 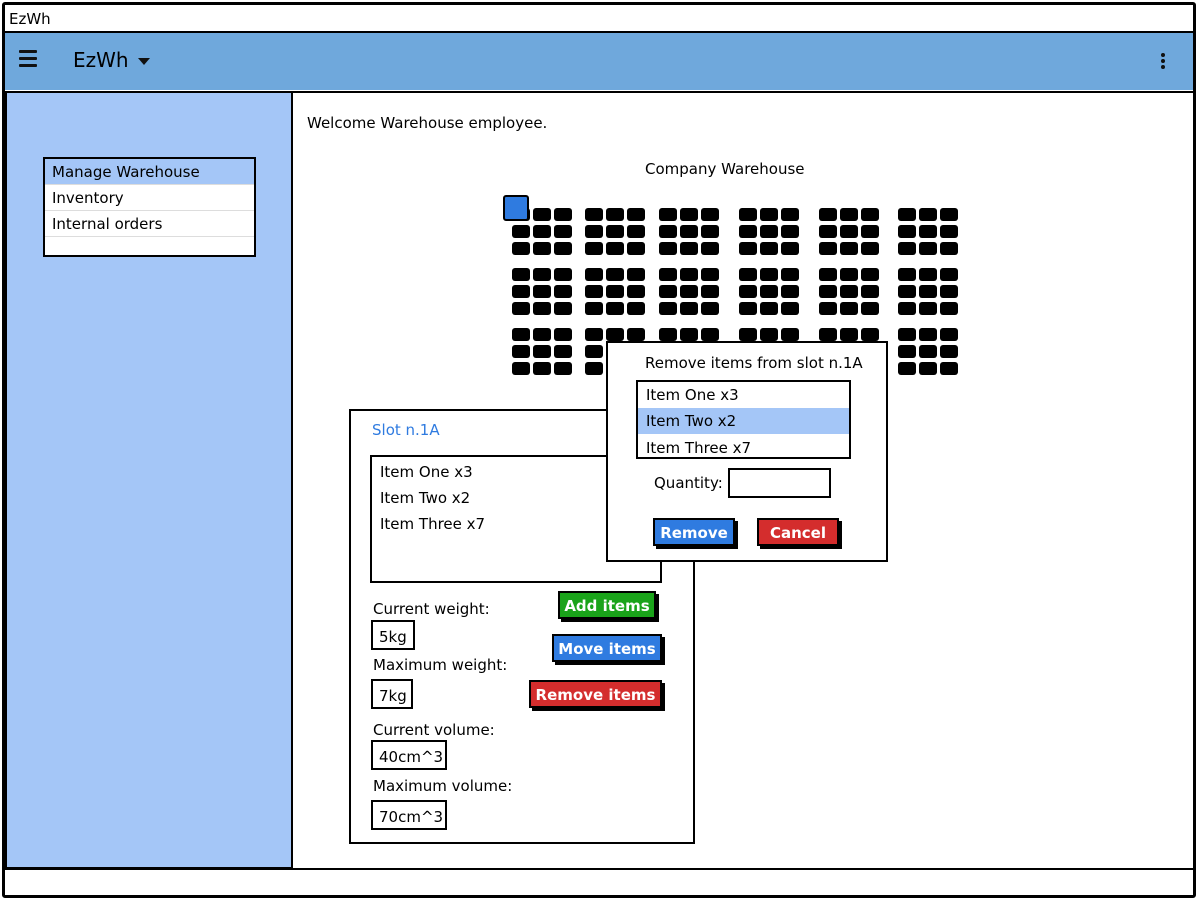 What do you see at coordinates (607, 605) in the screenshot?
I see `add-items-button: Add items` at bounding box center [607, 605].